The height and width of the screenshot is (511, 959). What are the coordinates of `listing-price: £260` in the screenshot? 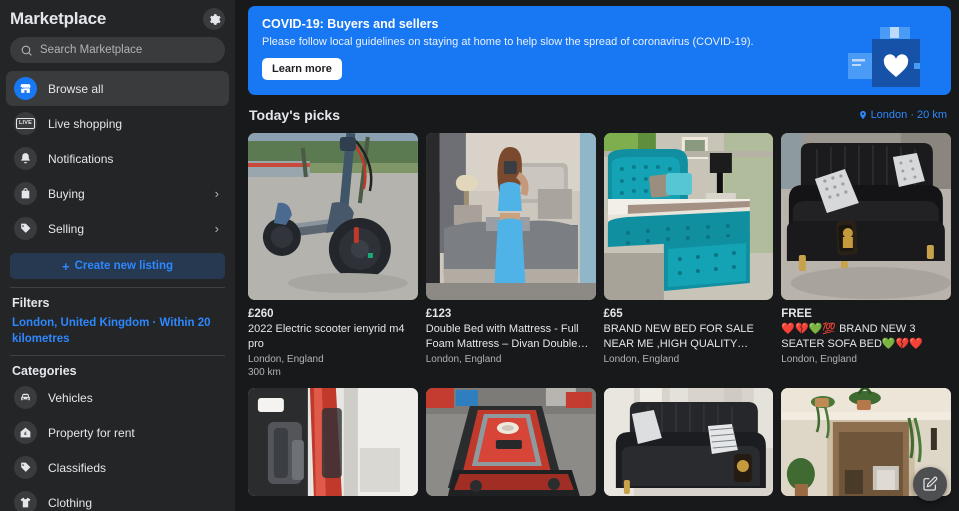 It's located at (261, 314).